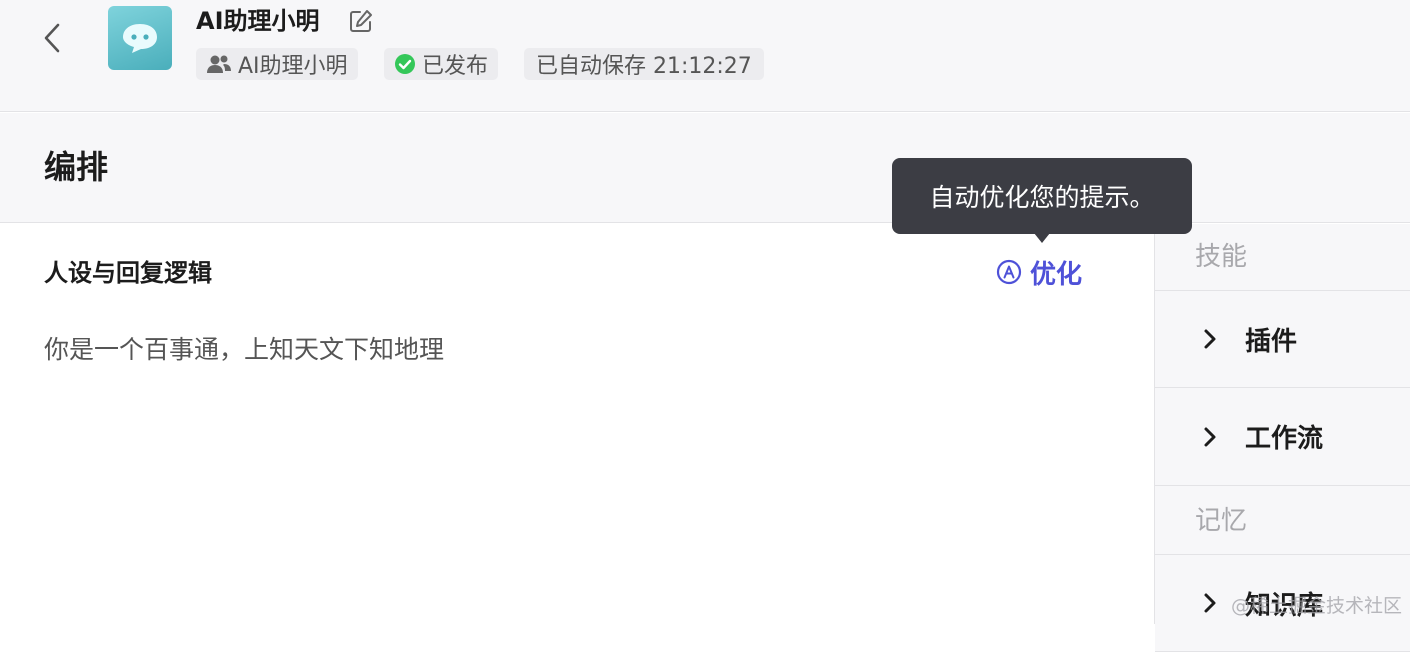 The height and width of the screenshot is (652, 1410). Describe the element at coordinates (128, 273) in the screenshot. I see `persona-title: 人设与回复逻辑` at that location.